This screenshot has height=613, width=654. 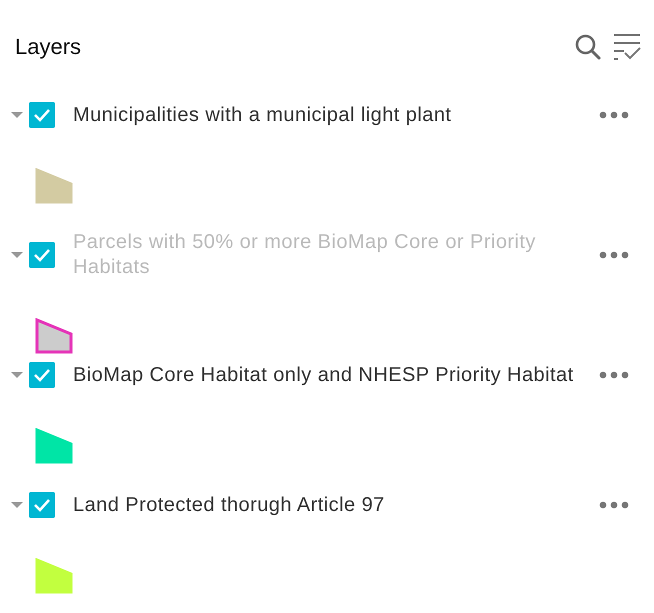 What do you see at coordinates (331, 375) in the screenshot?
I see `layer-title: BioMap Core Habitat only and NHESP Priority Habitat` at bounding box center [331, 375].